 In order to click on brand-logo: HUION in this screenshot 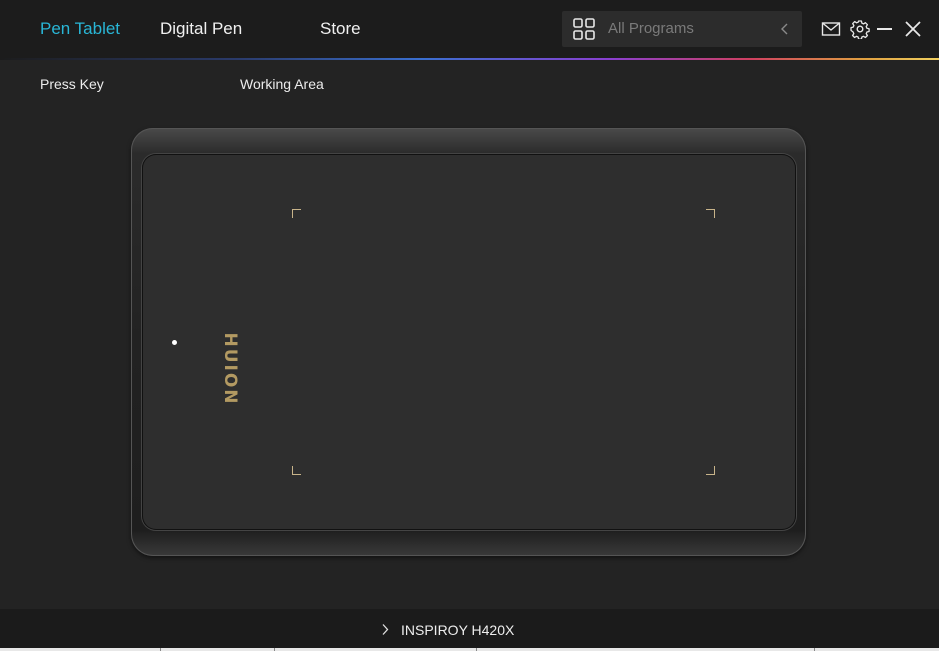, I will do `click(230, 369)`.